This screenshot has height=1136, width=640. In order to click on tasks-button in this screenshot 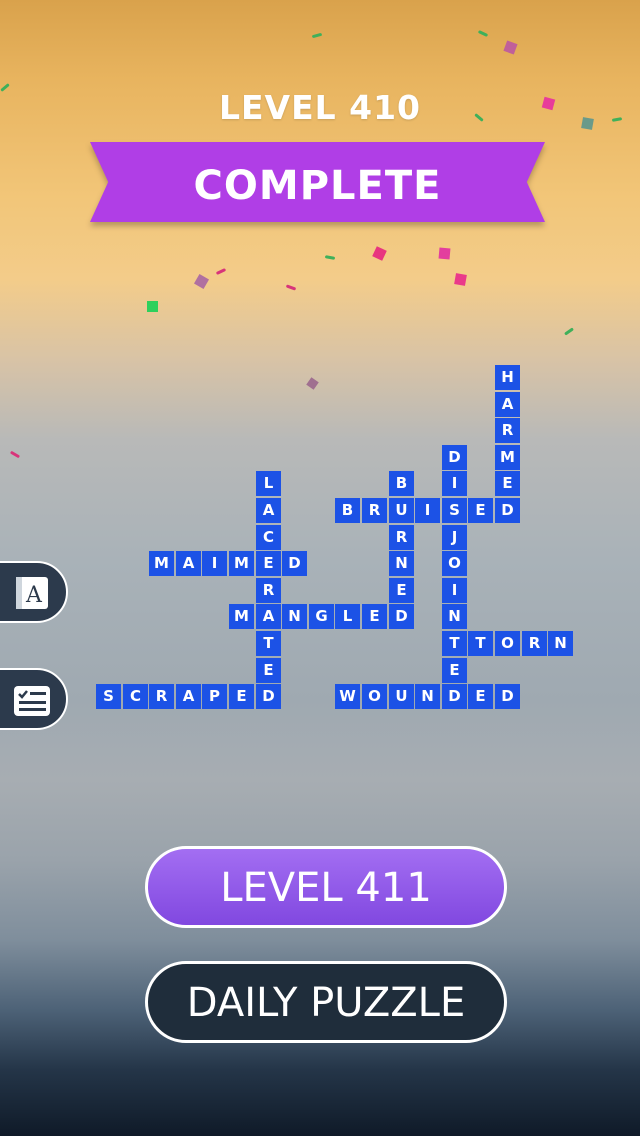, I will do `click(34, 699)`.